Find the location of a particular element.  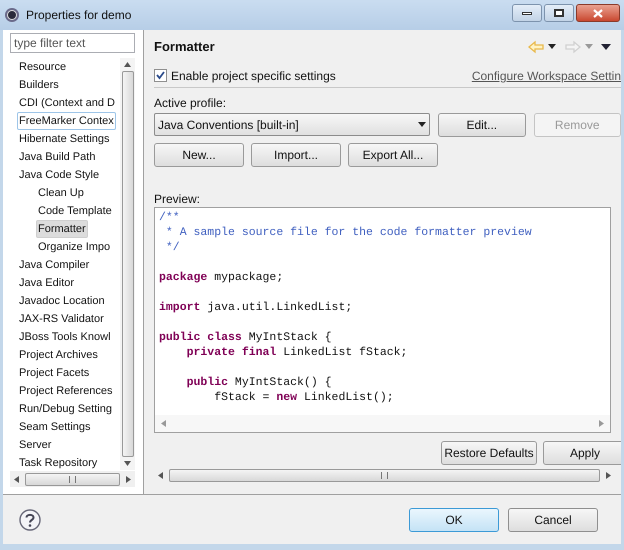

back-arrow-icon is located at coordinates (536, 47).